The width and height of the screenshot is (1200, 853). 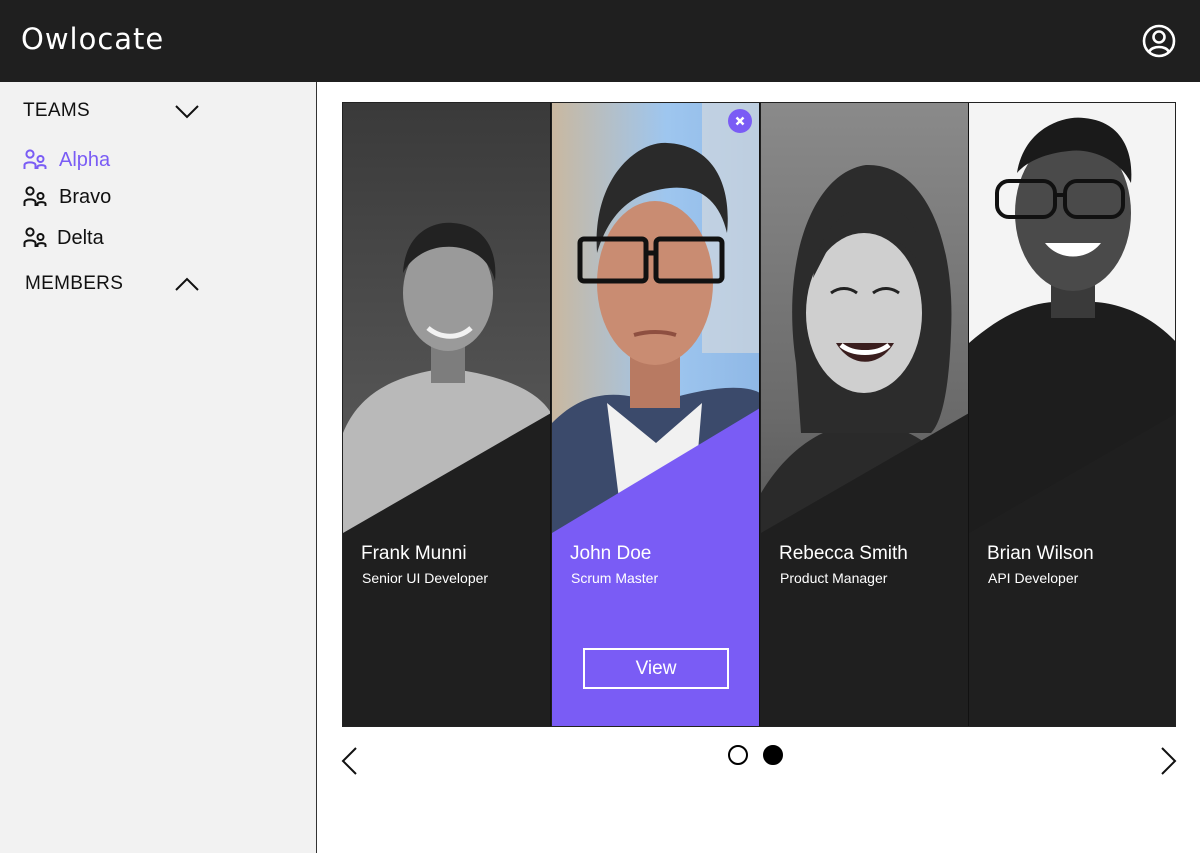 What do you see at coordinates (123, 239) in the screenshot?
I see `sidebar-item-delta: Delta` at bounding box center [123, 239].